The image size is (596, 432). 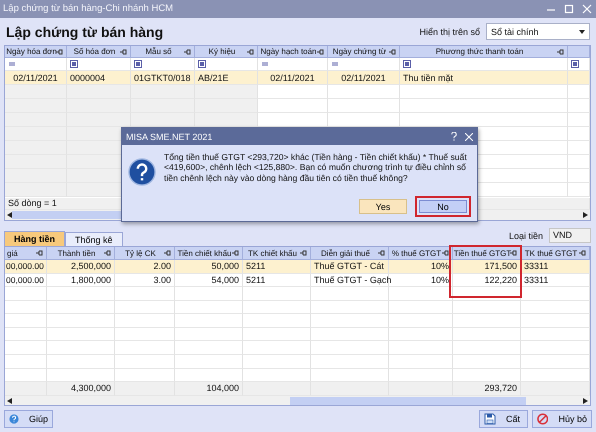 I want to click on help-icon, so click(x=454, y=136).